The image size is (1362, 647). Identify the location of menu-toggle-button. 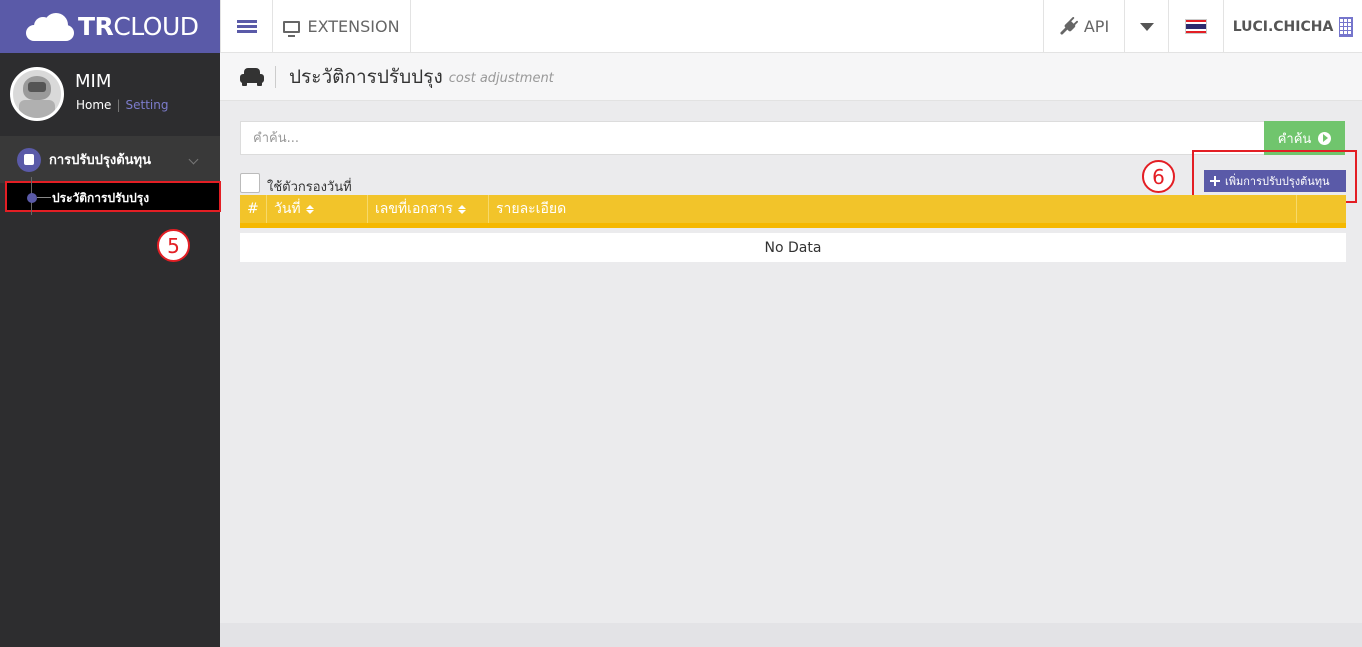
(246, 26).